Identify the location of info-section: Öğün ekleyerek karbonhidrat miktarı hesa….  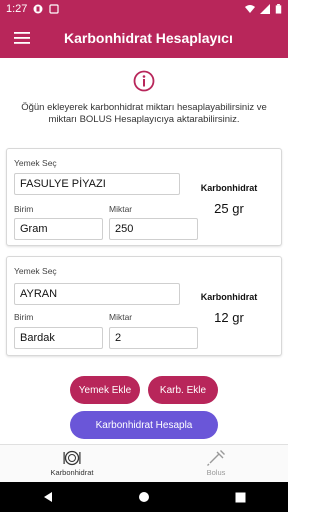
(144, 98).